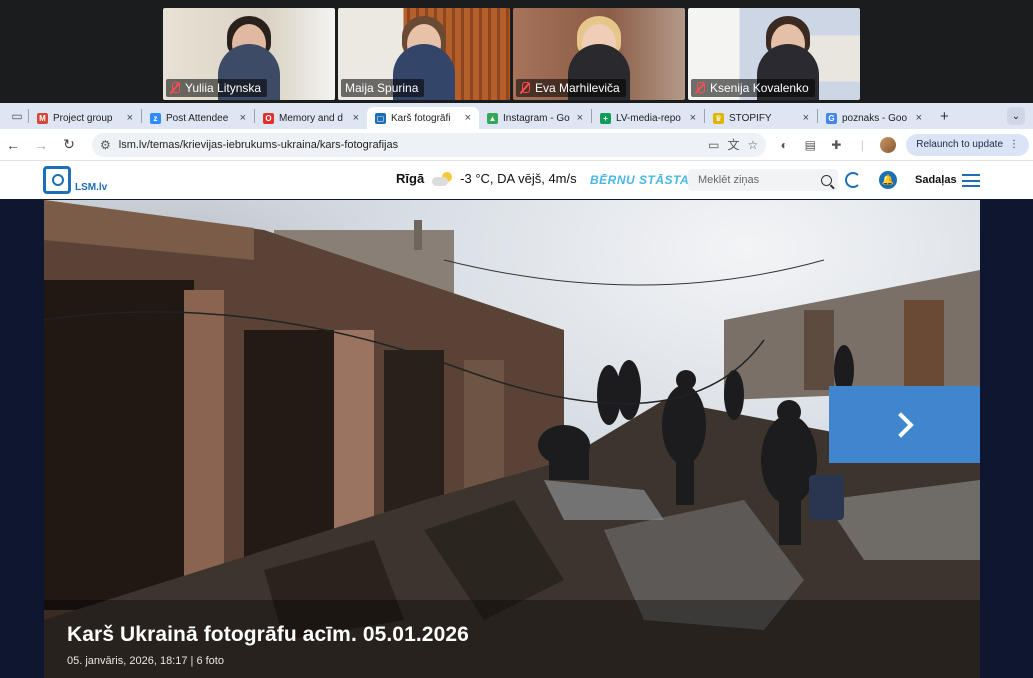 The height and width of the screenshot is (678, 1033). I want to click on participant-tile: Ksenija Kovalenko, so click(774, 54).